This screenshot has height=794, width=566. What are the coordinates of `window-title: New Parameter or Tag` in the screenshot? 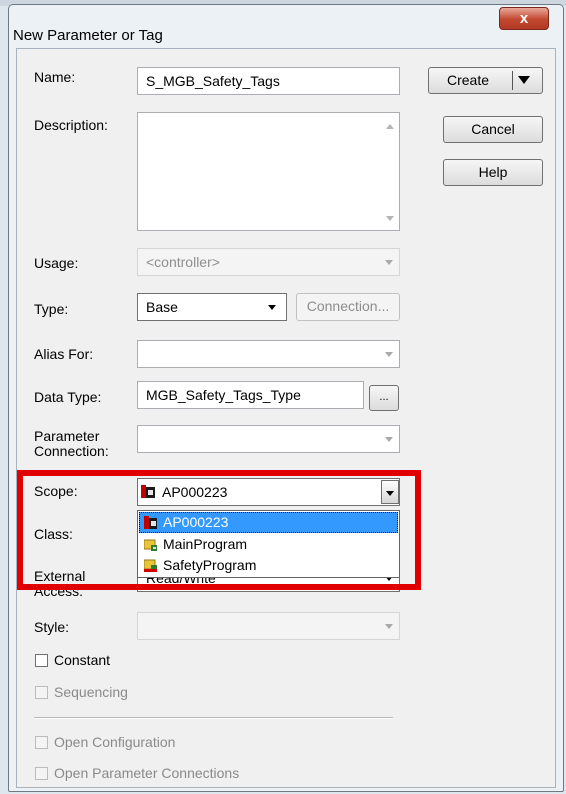 It's located at (88, 35).